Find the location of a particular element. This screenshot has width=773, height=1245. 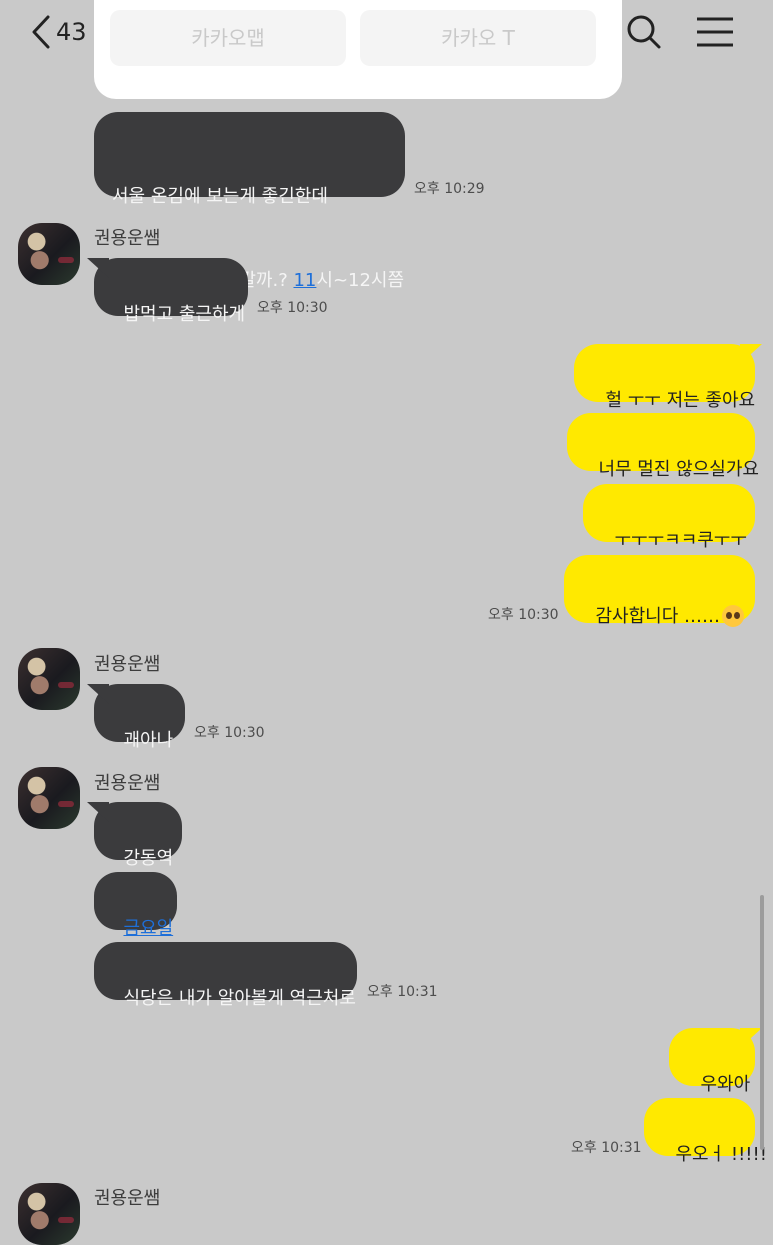

search-button is located at coordinates (644, 32).